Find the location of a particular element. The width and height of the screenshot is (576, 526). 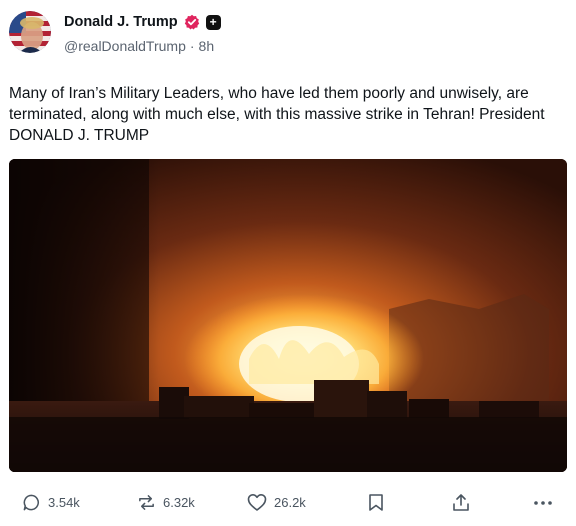

reply-count: 3.54k is located at coordinates (64, 502).